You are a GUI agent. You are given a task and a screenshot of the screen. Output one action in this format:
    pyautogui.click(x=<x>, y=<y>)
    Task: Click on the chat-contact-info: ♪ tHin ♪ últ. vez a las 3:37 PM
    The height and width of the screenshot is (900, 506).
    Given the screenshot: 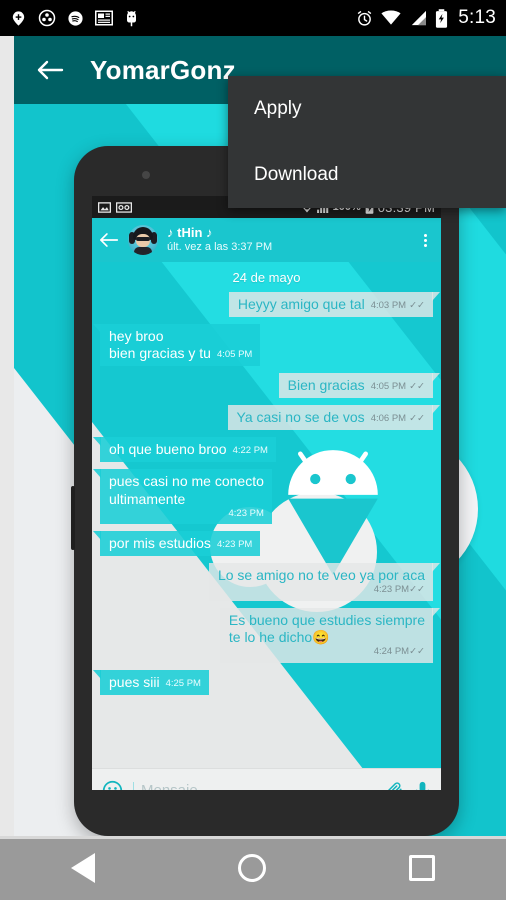 What is the action you would take?
    pyautogui.click(x=220, y=239)
    